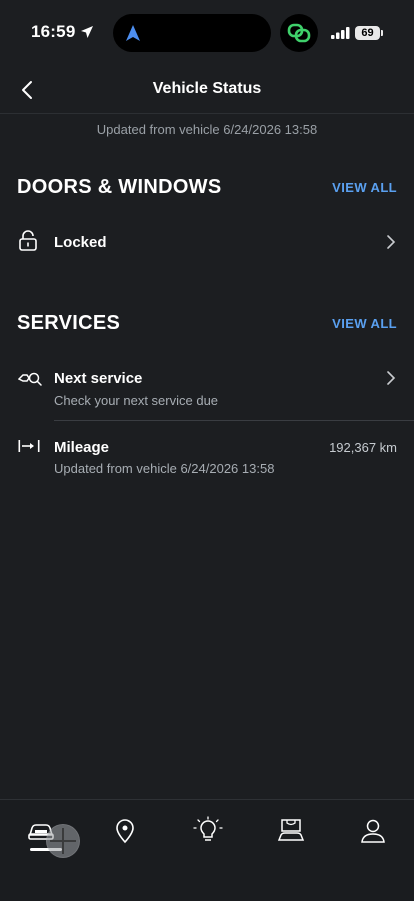 This screenshot has width=414, height=901. I want to click on list-item-label: Next service, so click(98, 378).